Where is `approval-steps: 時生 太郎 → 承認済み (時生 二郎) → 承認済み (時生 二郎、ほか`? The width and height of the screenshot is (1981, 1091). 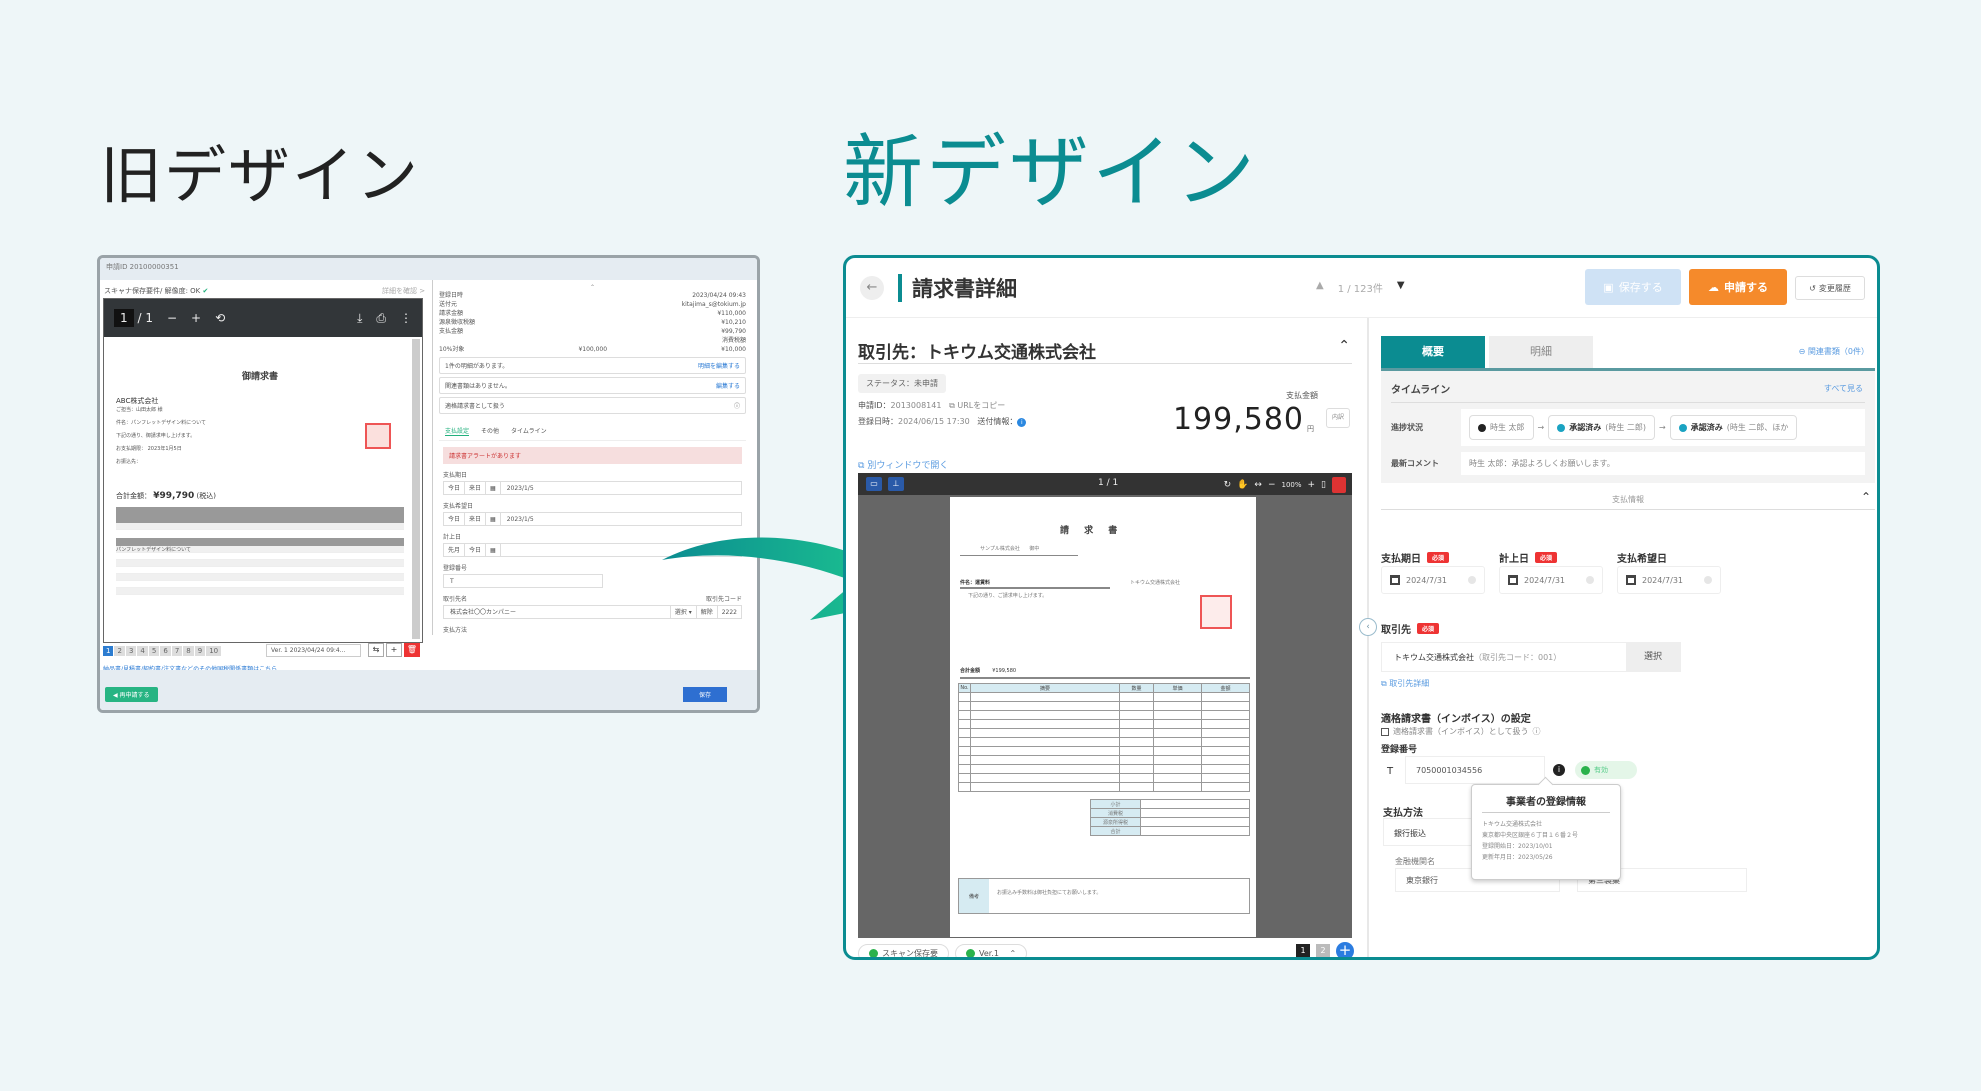
approval-steps: 時生 太郎 → 承認済み (時生 二郎) → 承認済み (時生 二郎、ほか is located at coordinates (1663, 427).